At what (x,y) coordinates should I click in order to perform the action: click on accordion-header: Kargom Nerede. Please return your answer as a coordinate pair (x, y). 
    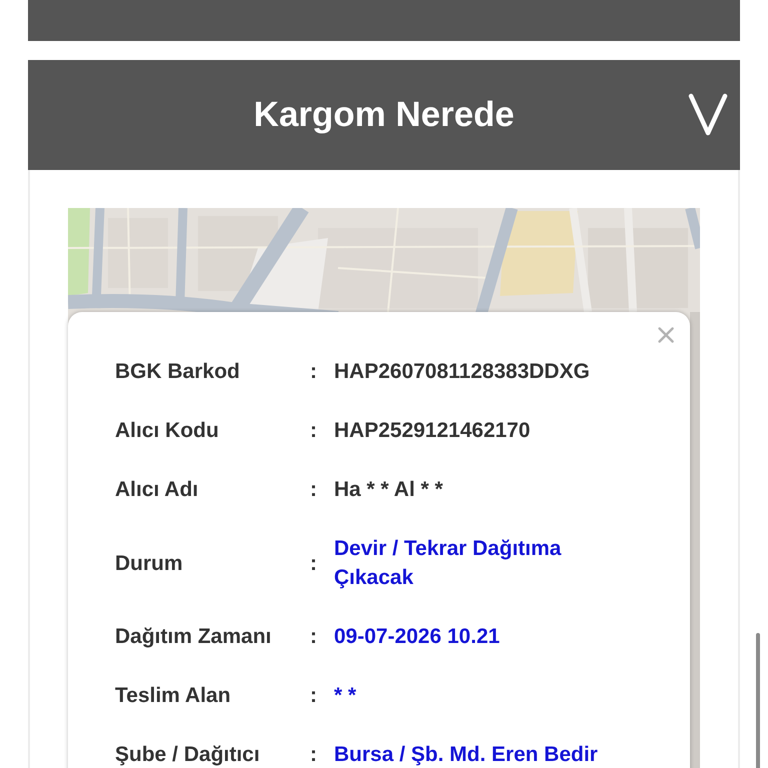
    Looking at the image, I should click on (384, 115).